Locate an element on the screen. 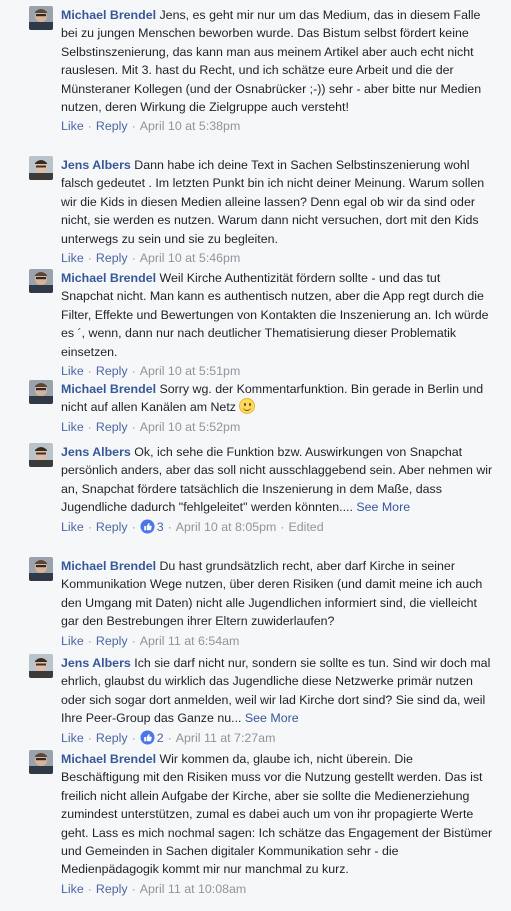 The height and width of the screenshot is (911, 511). comment-timestamp: April 10 at 8:05pm is located at coordinates (226, 527).